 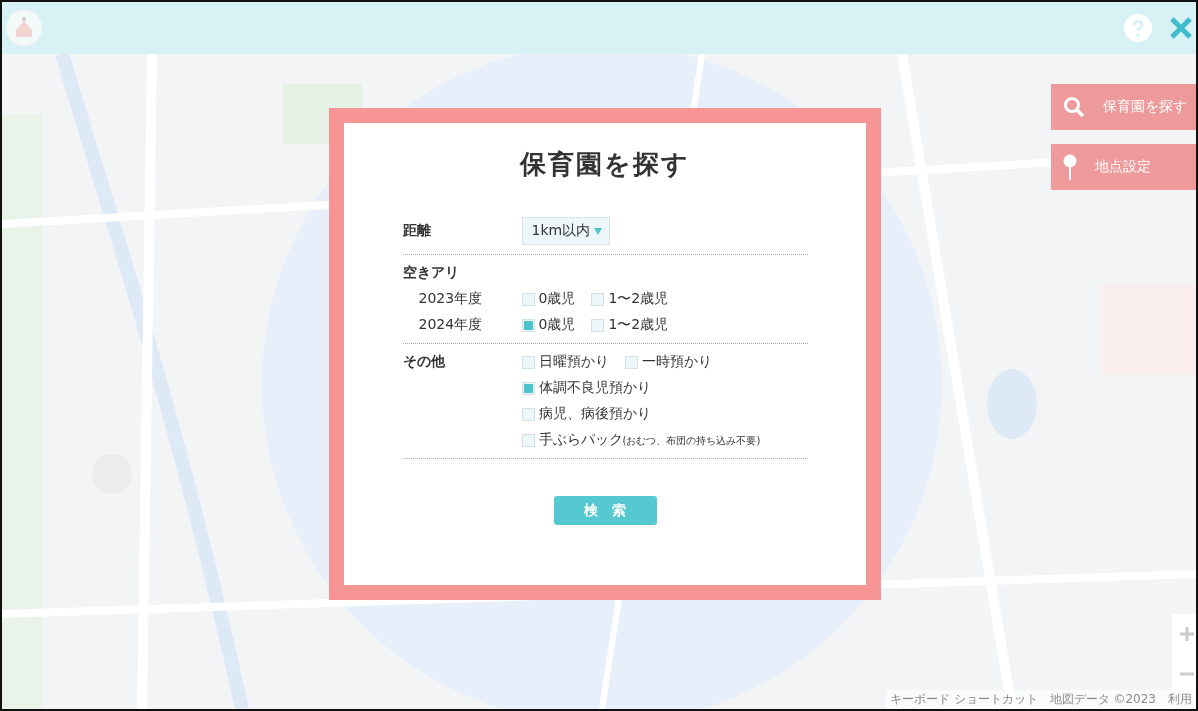 What do you see at coordinates (1123, 167) in the screenshot?
I see `map-action-button: 地点設定` at bounding box center [1123, 167].